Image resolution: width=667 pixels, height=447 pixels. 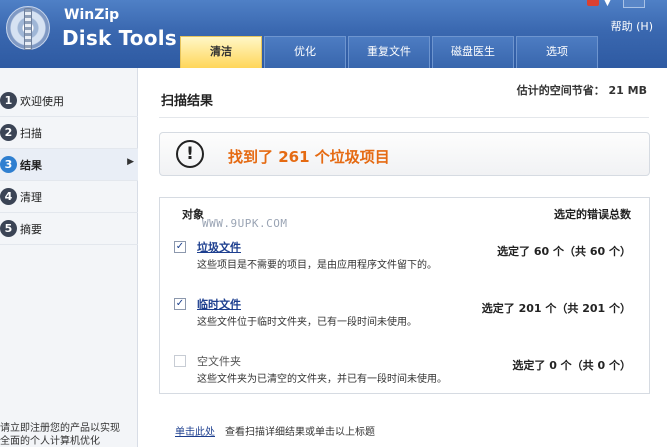 I want to click on watermark: WWW.9UPK.COM, so click(x=245, y=223).